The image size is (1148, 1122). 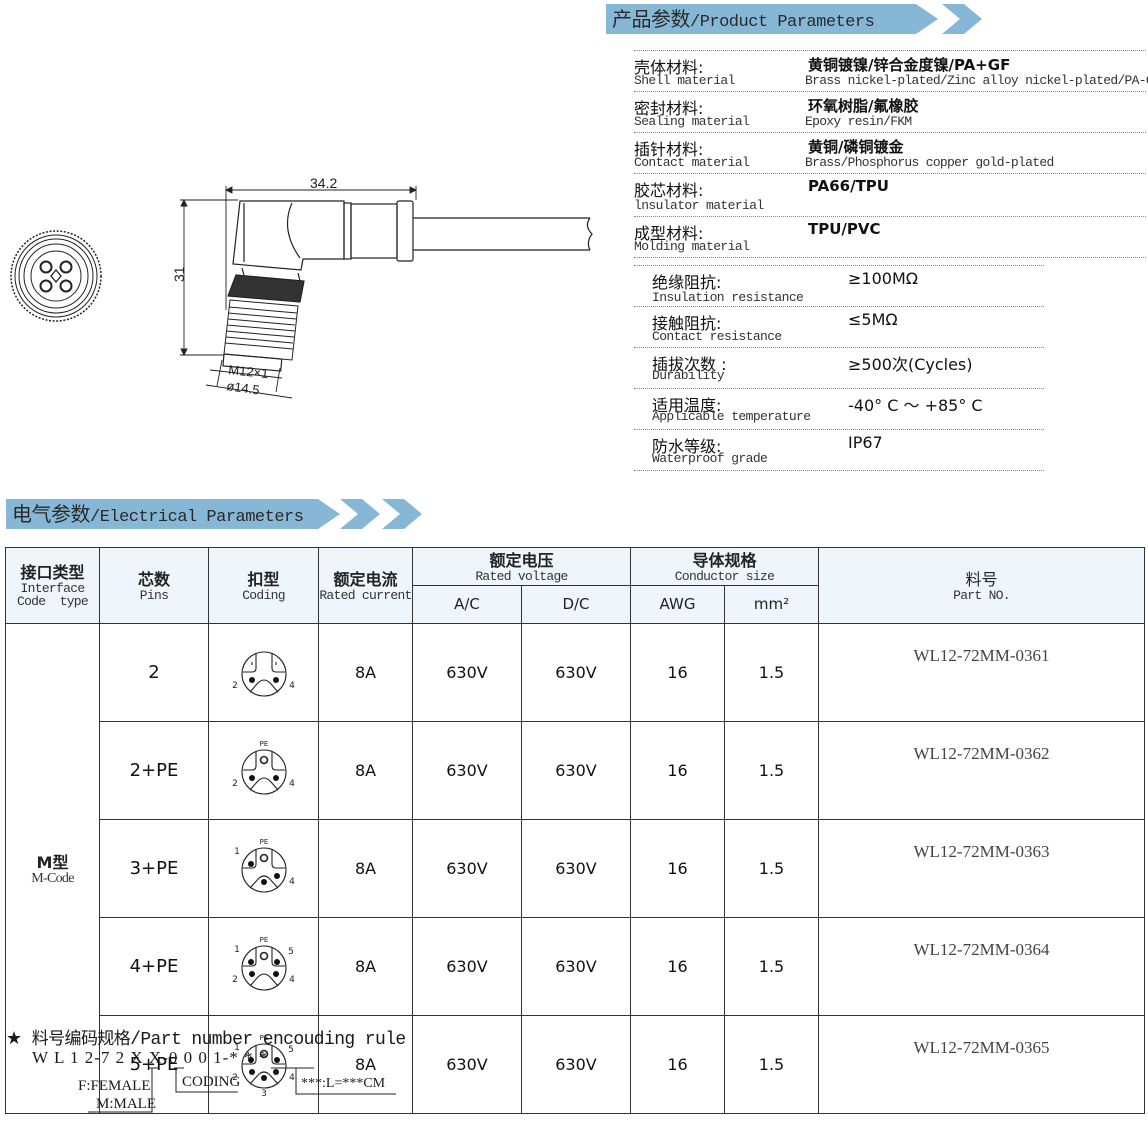 What do you see at coordinates (981, 672) in the screenshot?
I see `part-no-cell: WL12-72MM-0361` at bounding box center [981, 672].